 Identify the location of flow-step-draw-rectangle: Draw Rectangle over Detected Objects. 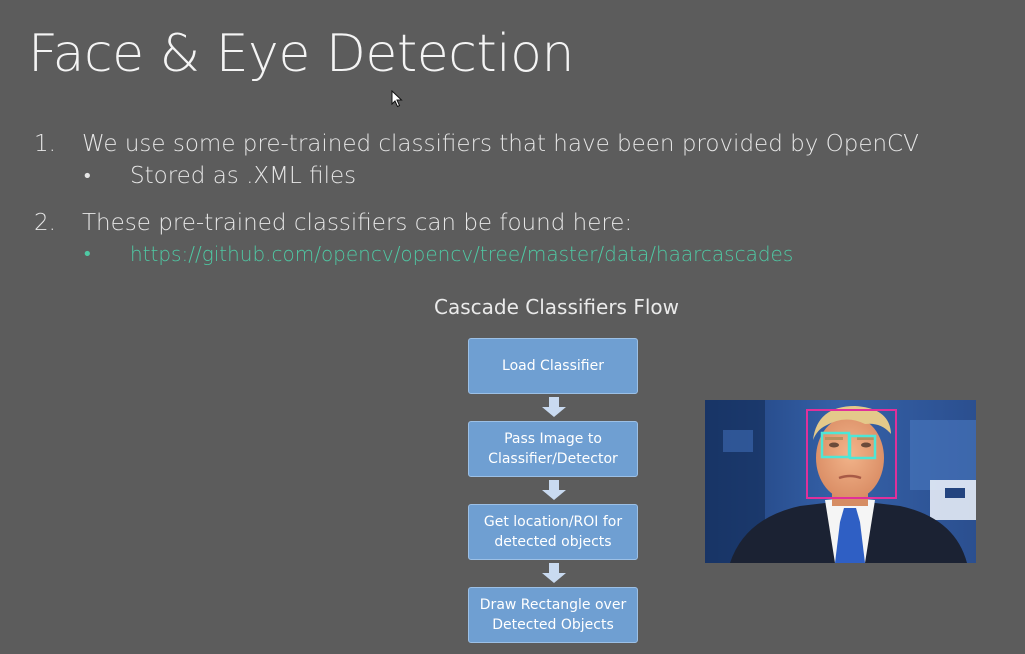
(553, 615).